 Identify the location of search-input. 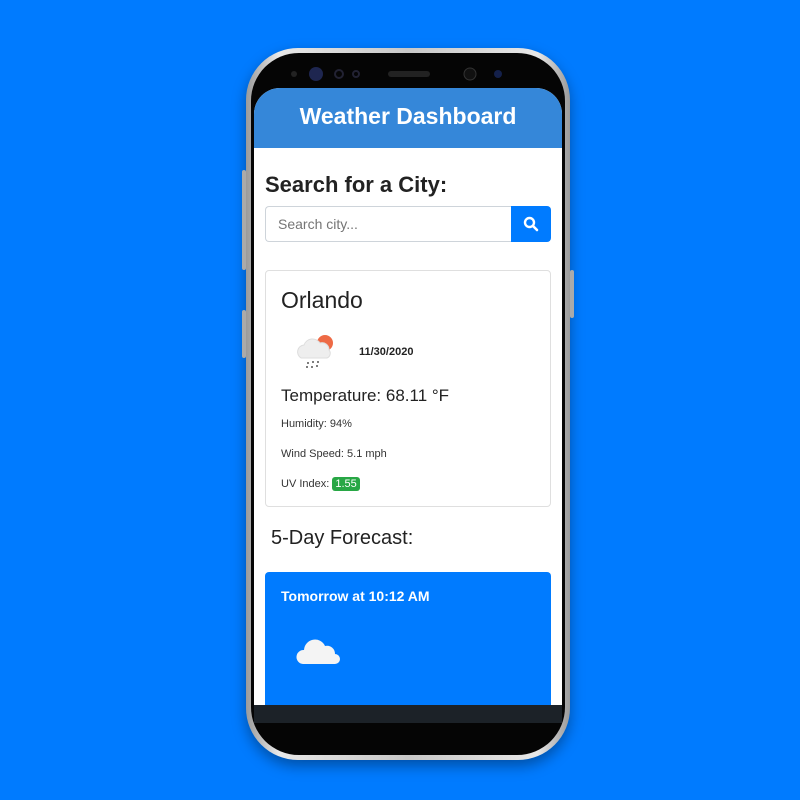
(388, 224).